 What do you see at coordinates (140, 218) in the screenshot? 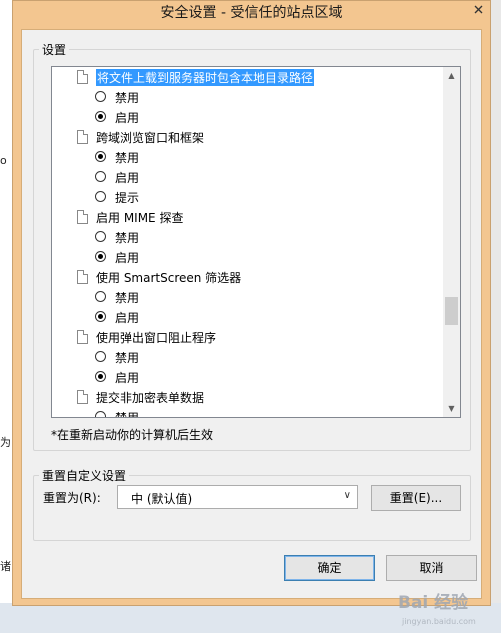
I see `setting-label: 启用 MIME 探查` at bounding box center [140, 218].